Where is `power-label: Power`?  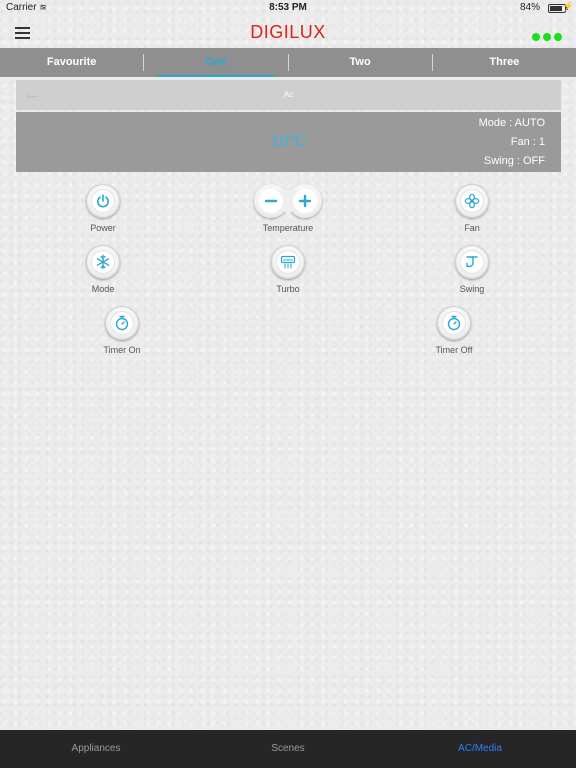 power-label: Power is located at coordinates (103, 228).